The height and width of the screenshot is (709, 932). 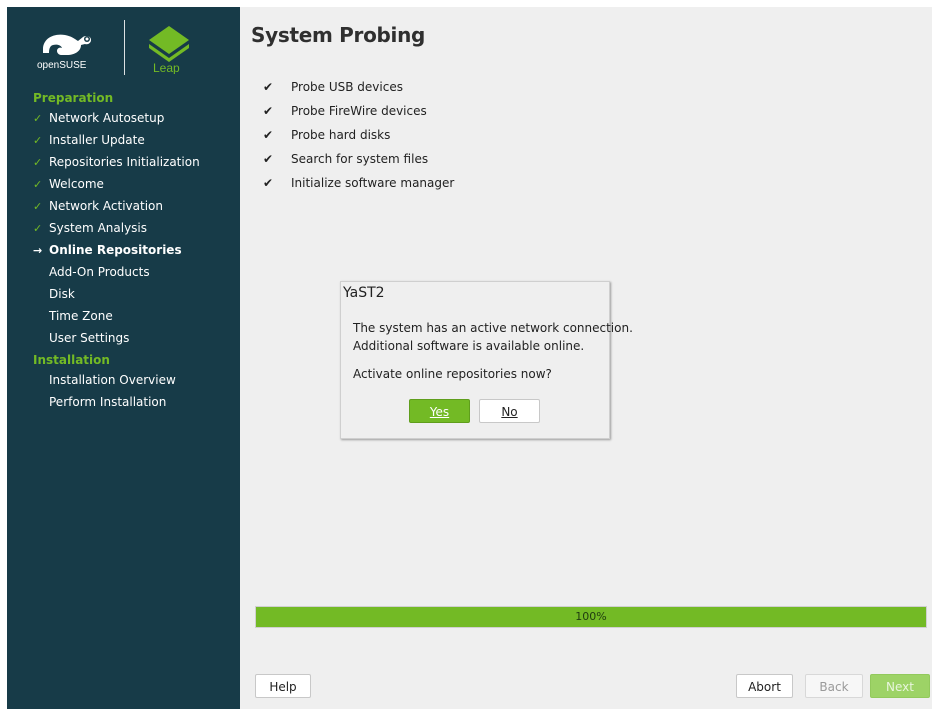 I want to click on next-button-label: Next, so click(x=900, y=687).